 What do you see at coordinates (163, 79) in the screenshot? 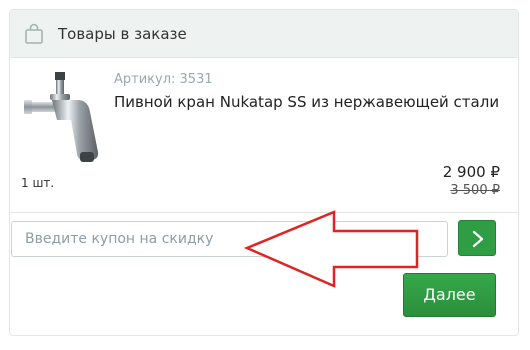
I see `product-sku: Артикул: 3531` at bounding box center [163, 79].